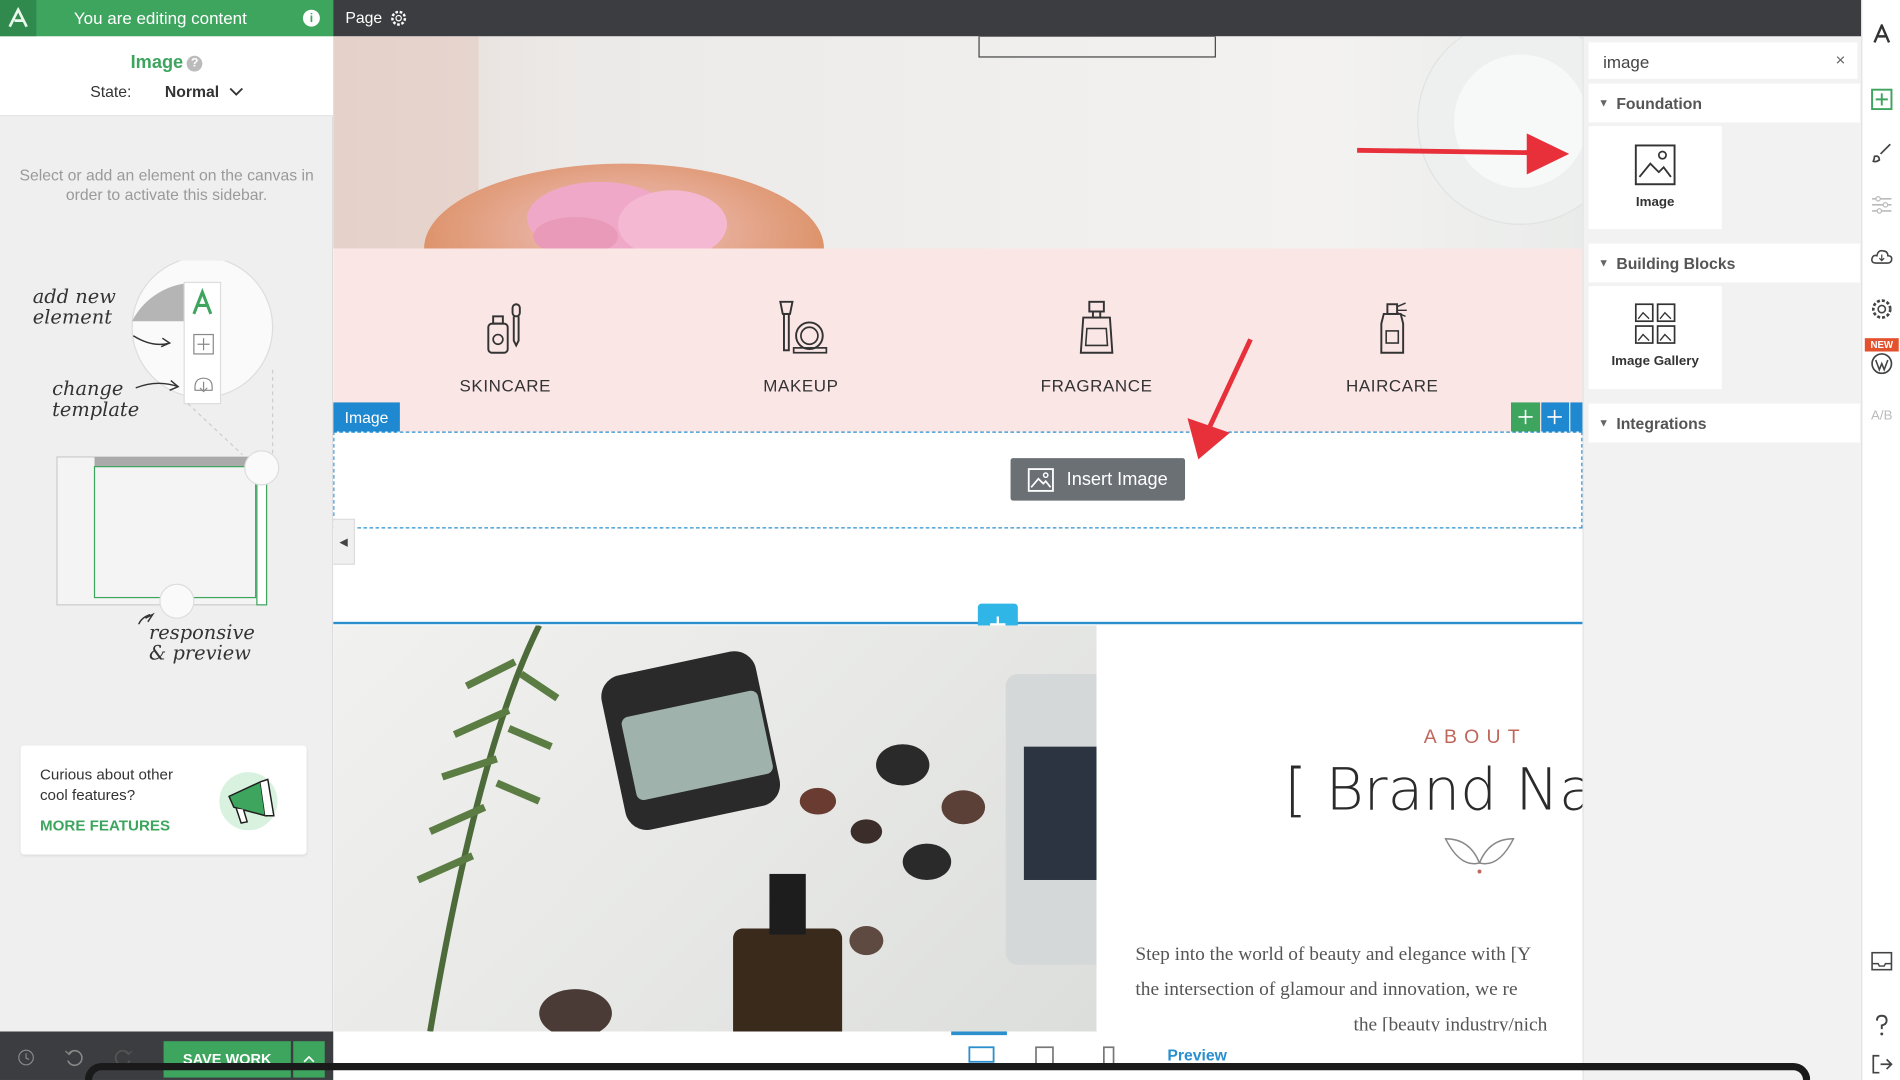 The width and height of the screenshot is (1900, 1080). I want to click on category-label: FRAGRANCE, so click(1096, 385).